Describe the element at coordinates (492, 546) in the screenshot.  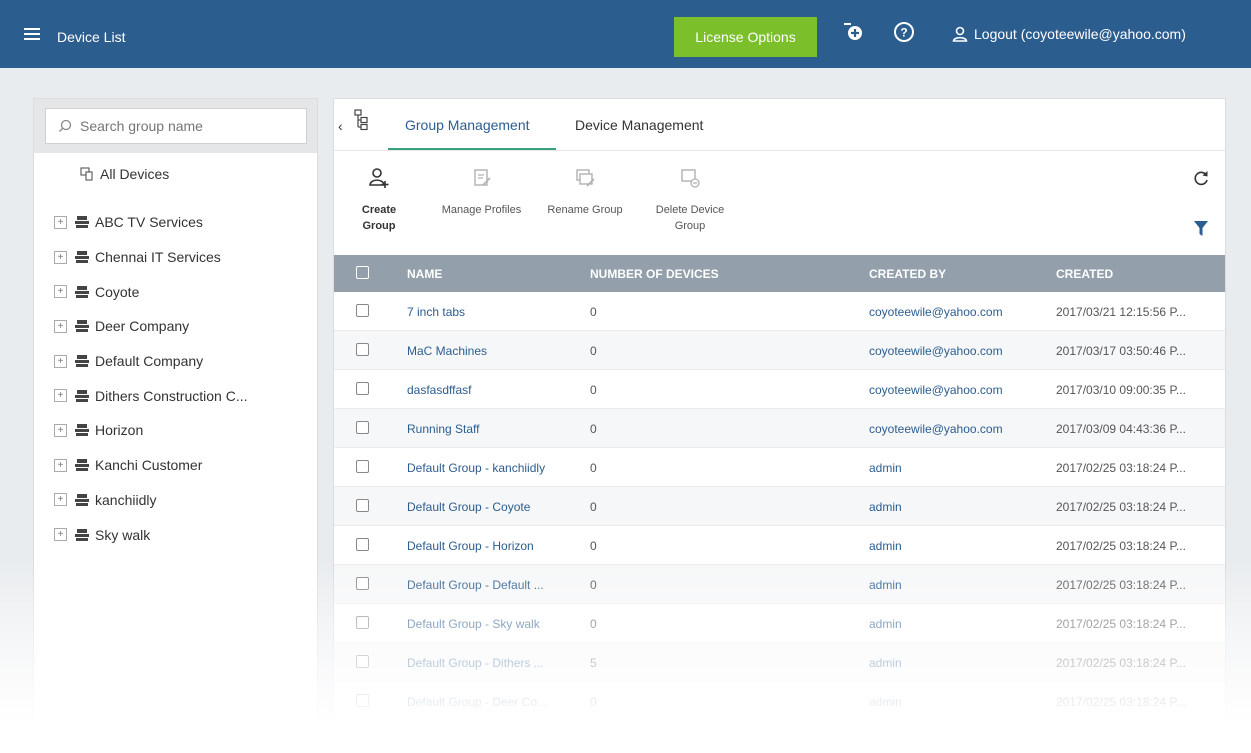
I see `group-name-link: Default Group - Horizon` at that location.